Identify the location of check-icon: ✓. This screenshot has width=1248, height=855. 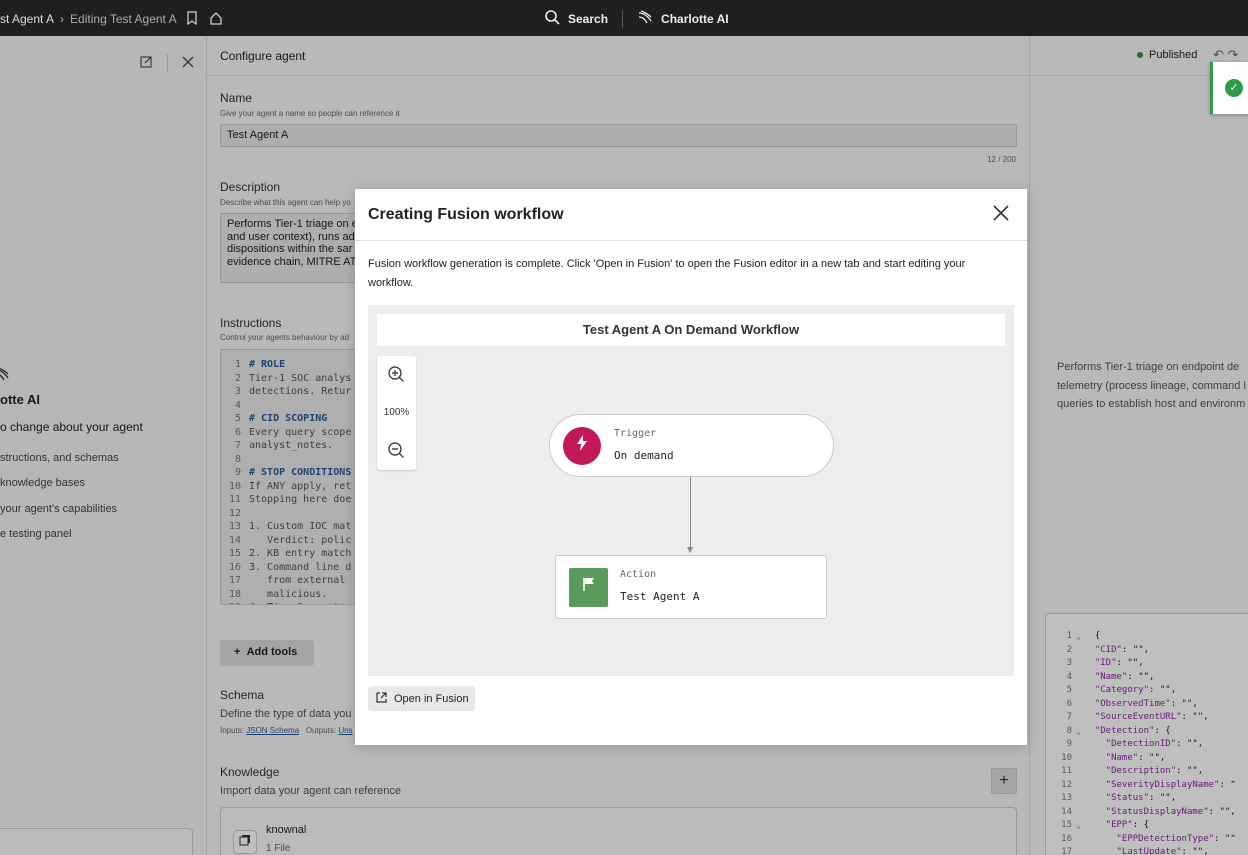
(1234, 88).